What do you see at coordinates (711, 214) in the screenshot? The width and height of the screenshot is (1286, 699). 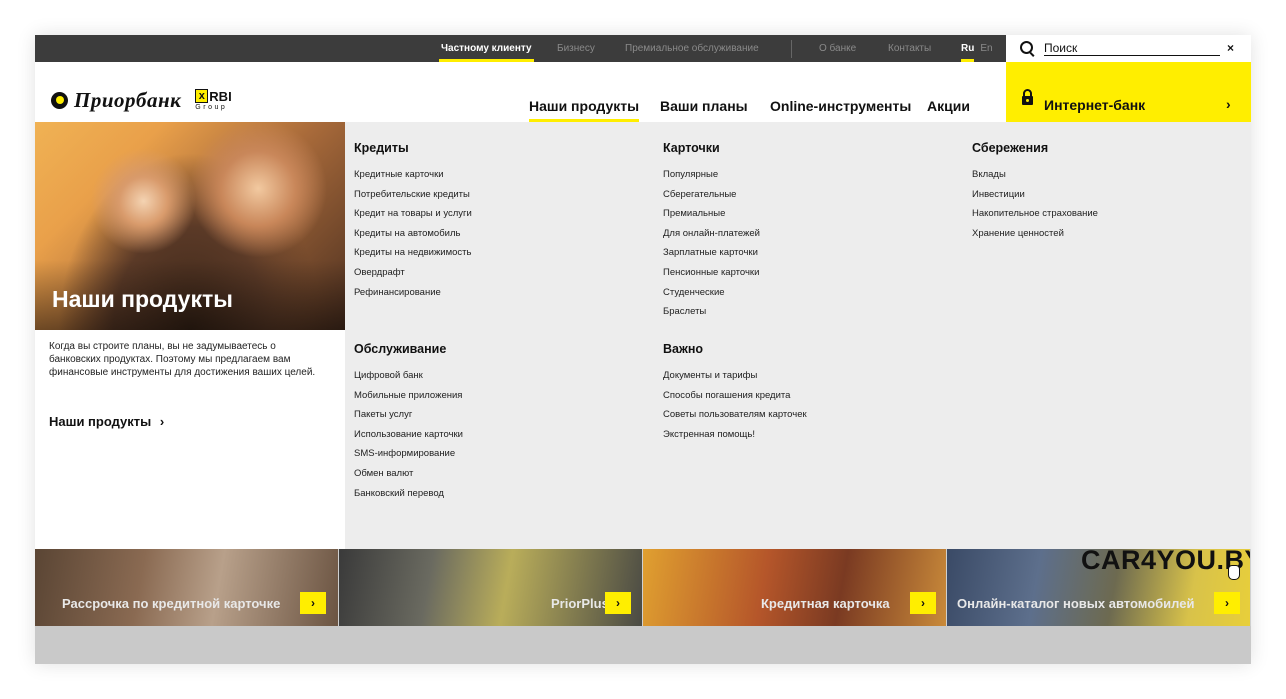 I see `menu-item: Премиальные` at bounding box center [711, 214].